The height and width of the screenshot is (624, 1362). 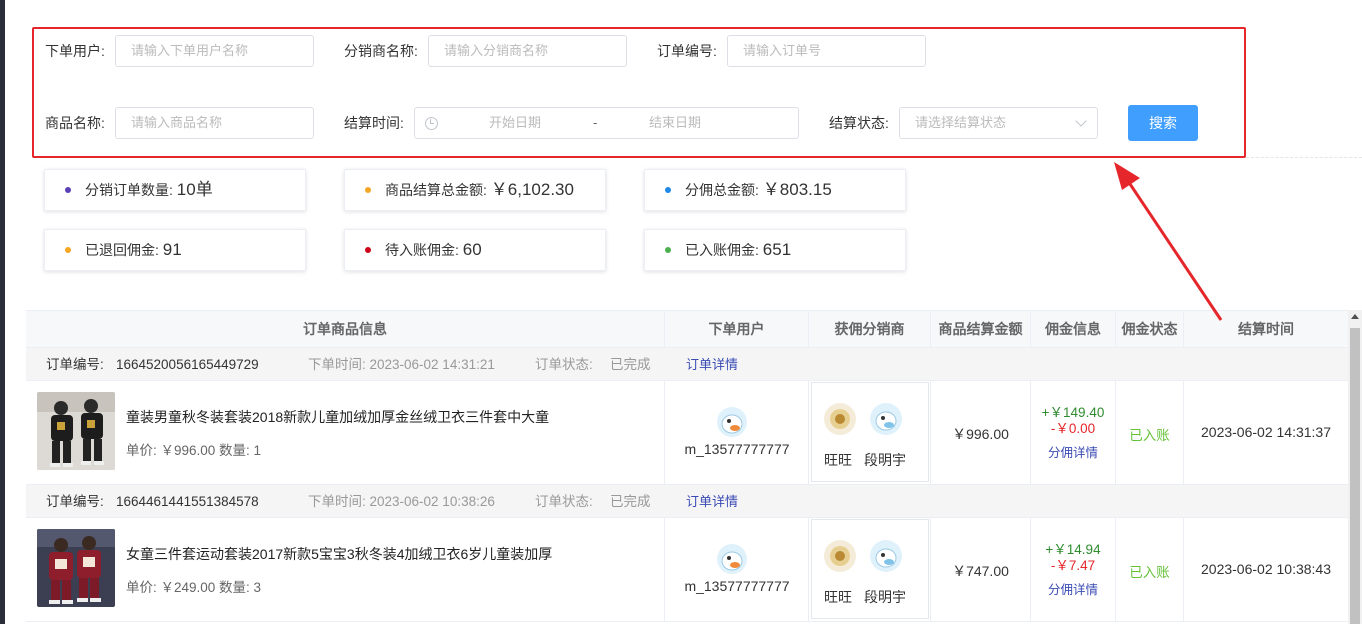 I want to click on chevron-down-icon, so click(x=1081, y=121).